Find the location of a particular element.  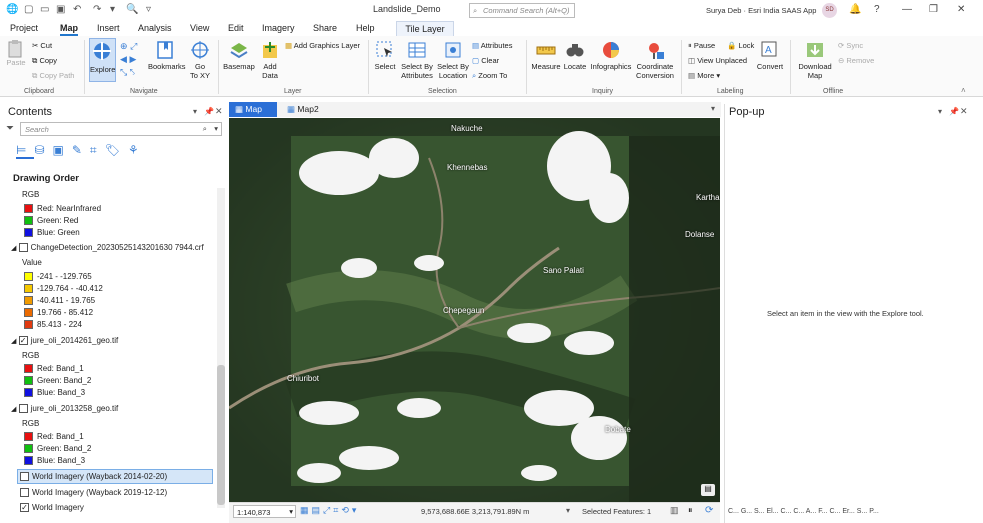

next-extent-icon: ▶ is located at coordinates (132, 59).